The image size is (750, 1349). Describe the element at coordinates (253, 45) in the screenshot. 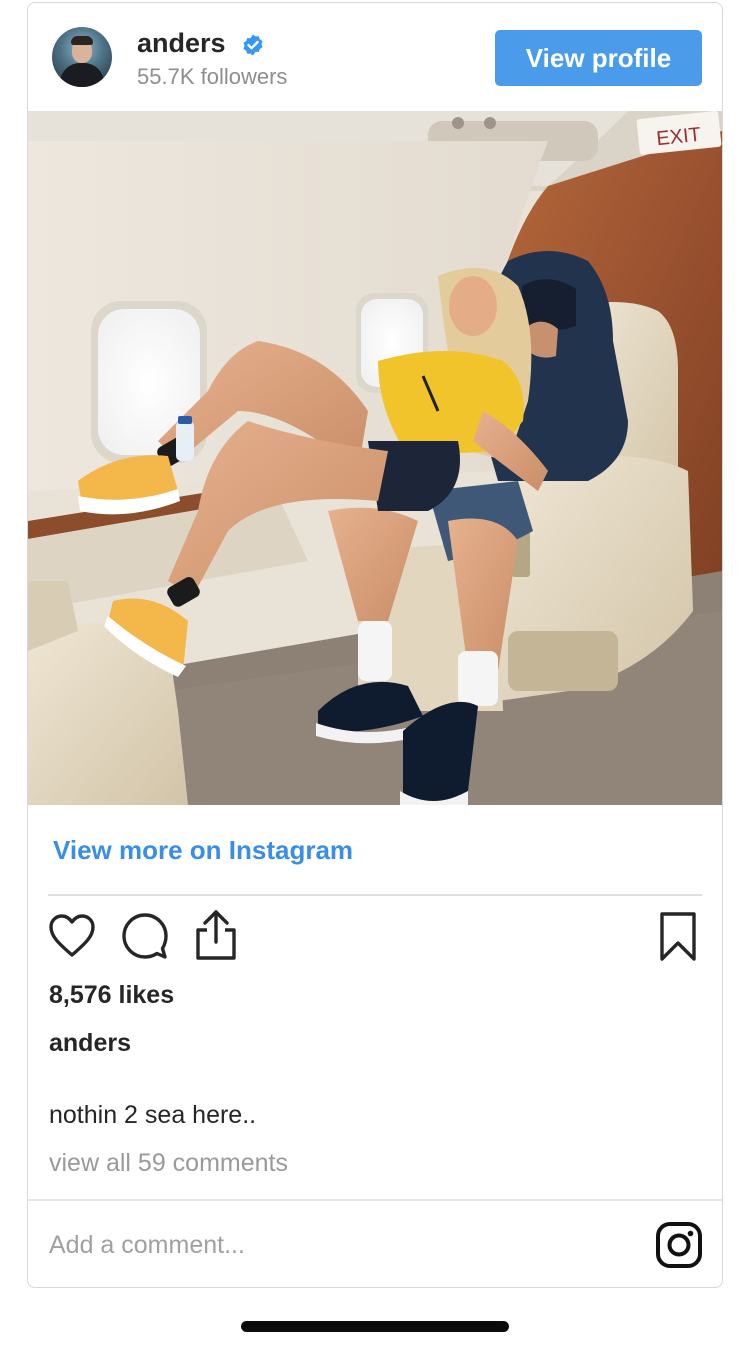

I see `verified-badge-icon` at that location.